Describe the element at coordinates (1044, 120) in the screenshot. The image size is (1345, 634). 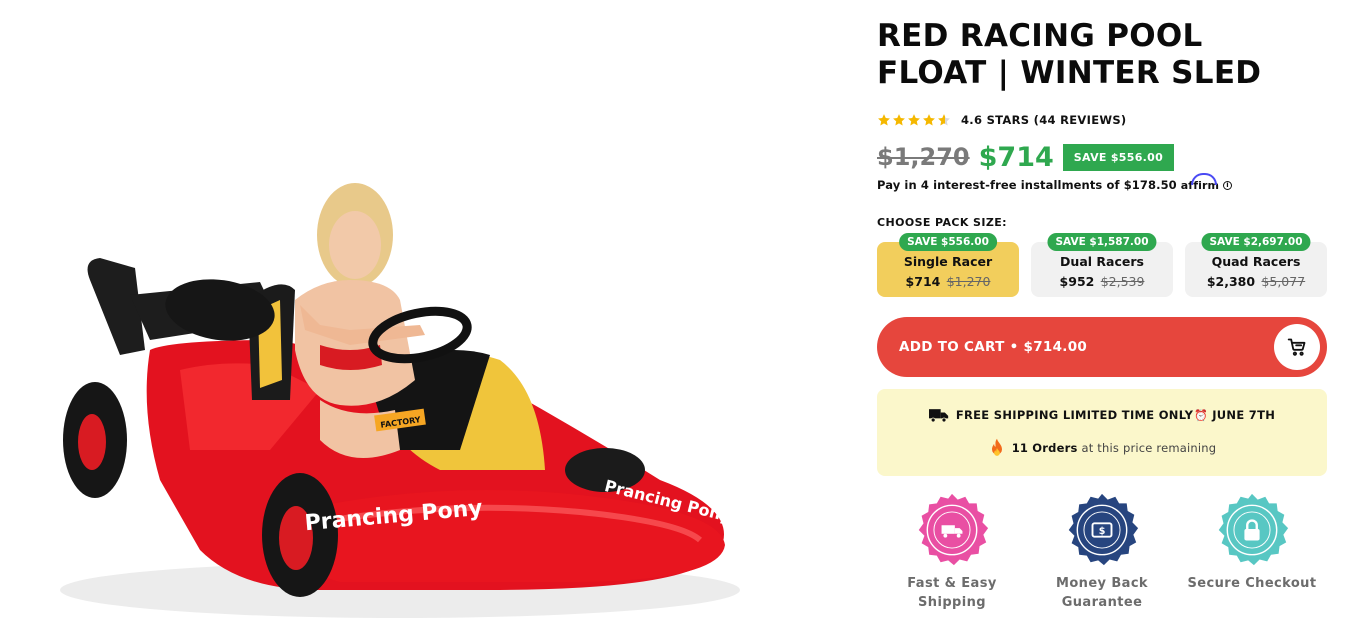
I see `rating-text: 4.6 STARS (44 REVIEWS)` at that location.